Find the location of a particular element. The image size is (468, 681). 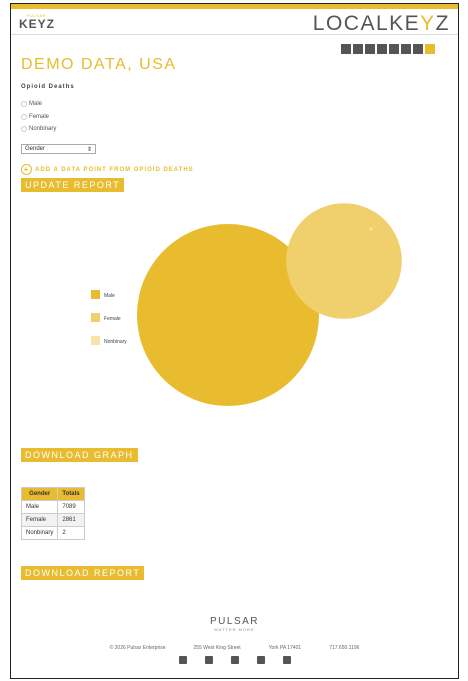

footer-city: York PA 17401 is located at coordinates (285, 648).